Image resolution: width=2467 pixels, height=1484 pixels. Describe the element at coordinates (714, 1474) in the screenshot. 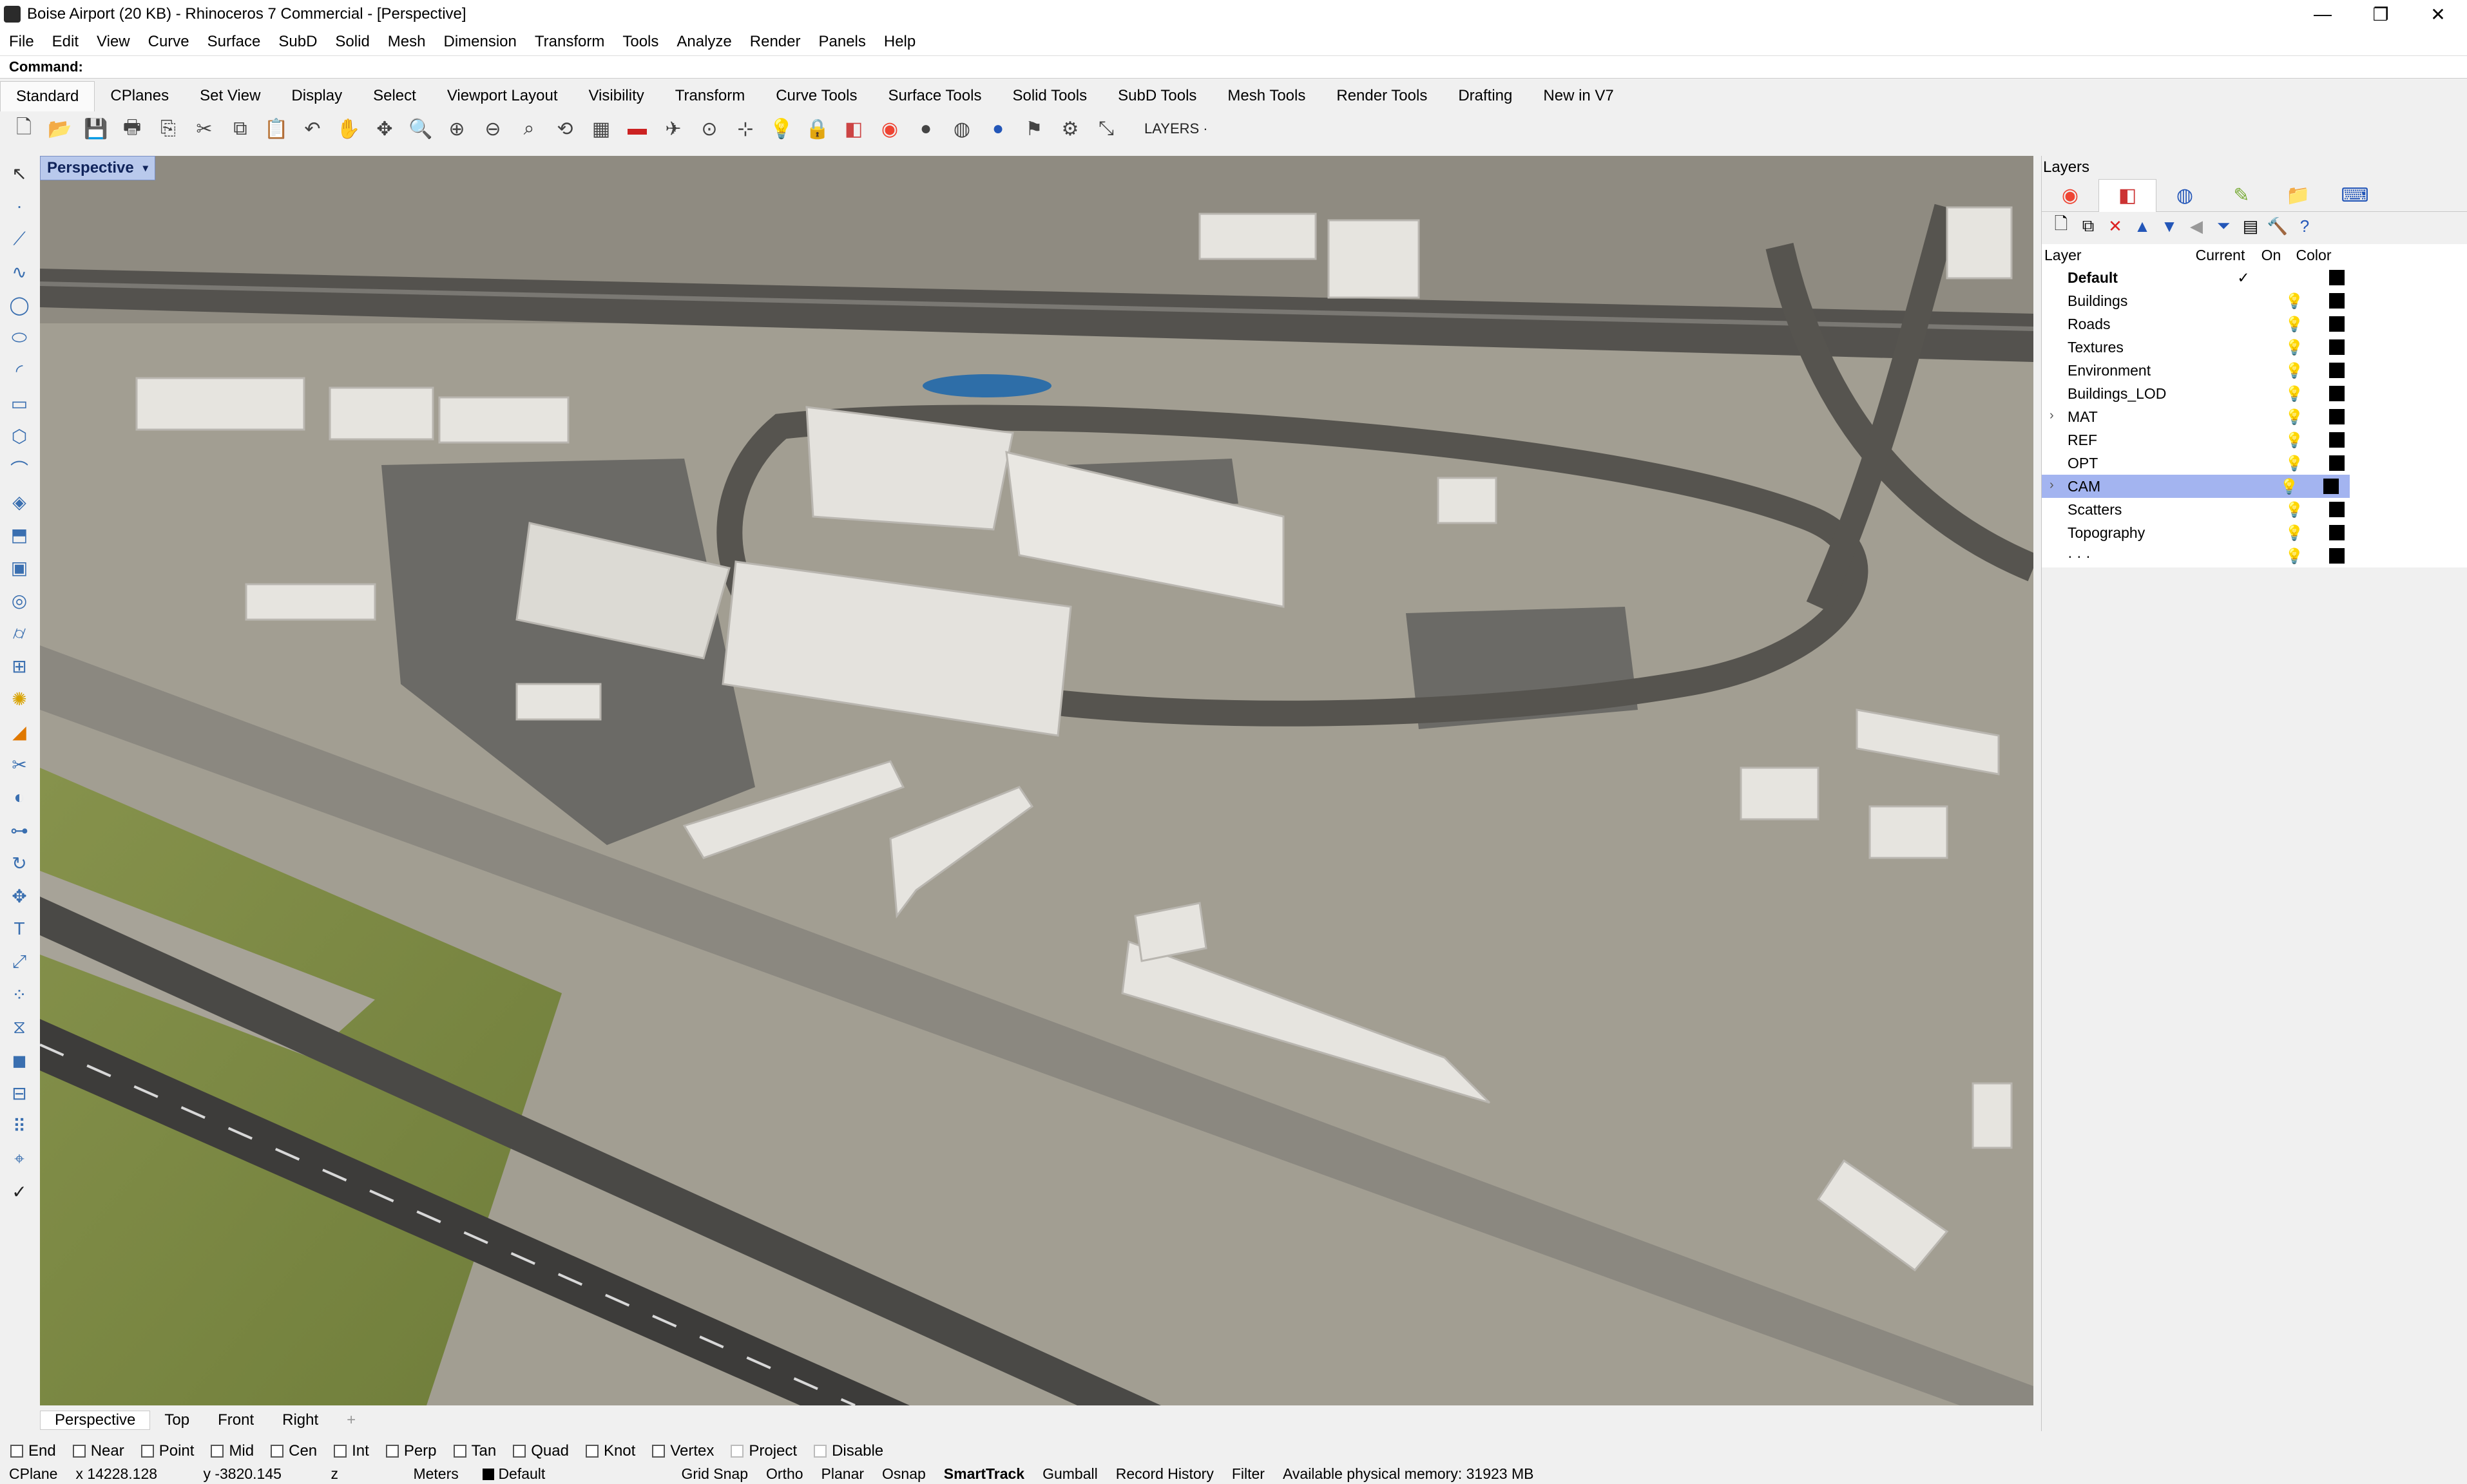

I see `status-grid-snap: Grid Snap` at that location.